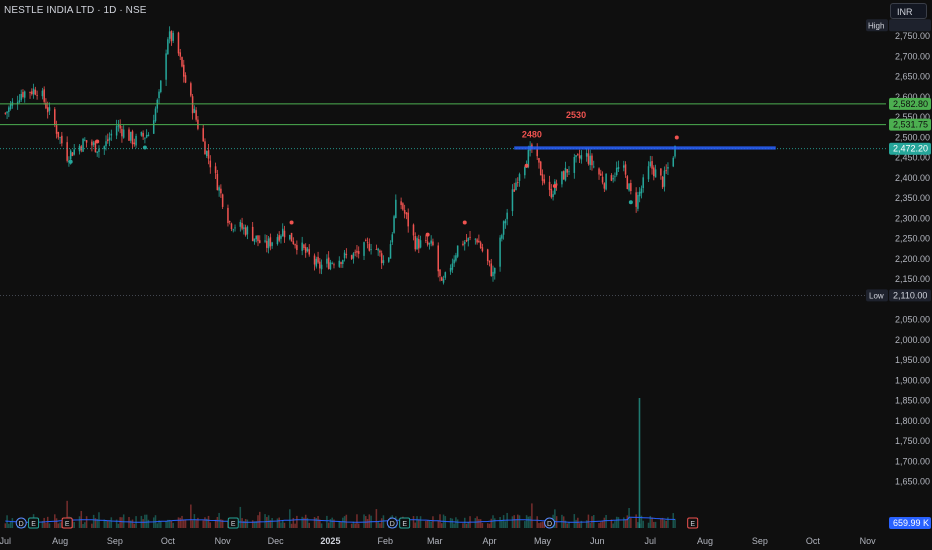 This screenshot has width=932, height=550. Describe the element at coordinates (760, 541) in the screenshot. I see `x-tick-label: Sep` at that location.